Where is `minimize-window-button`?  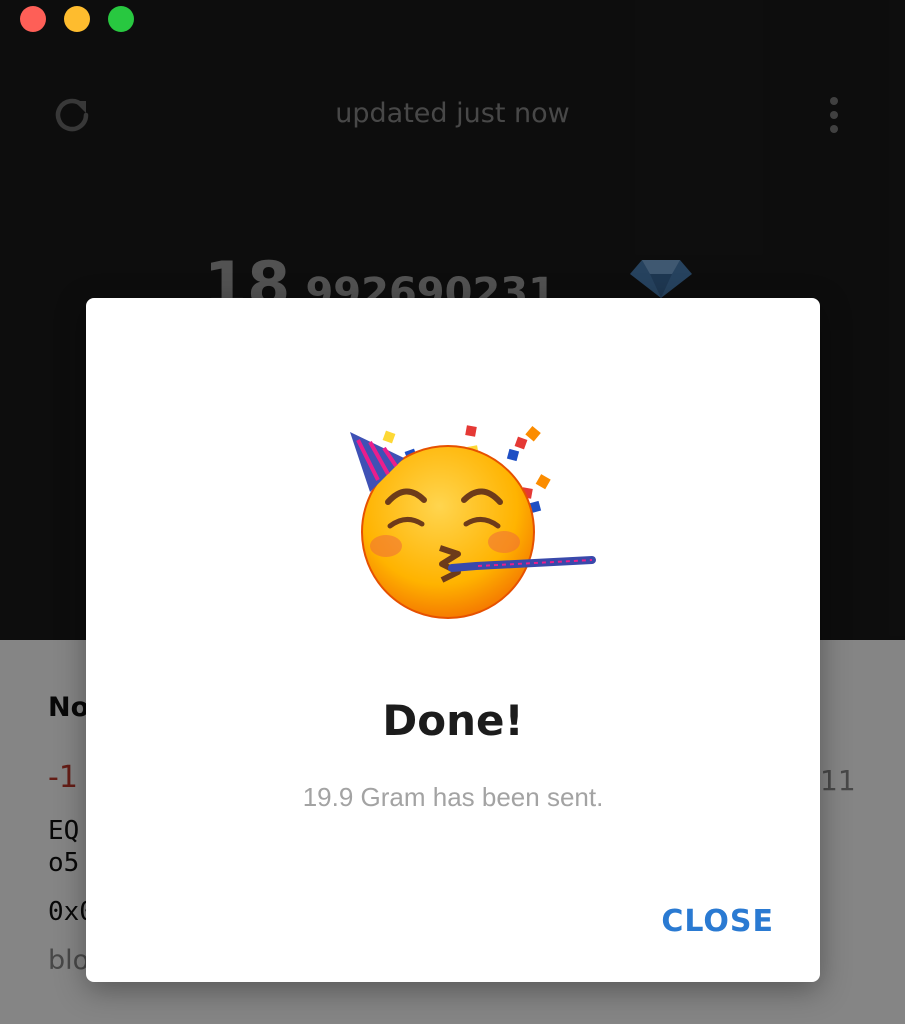
minimize-window-button is located at coordinates (77, 19).